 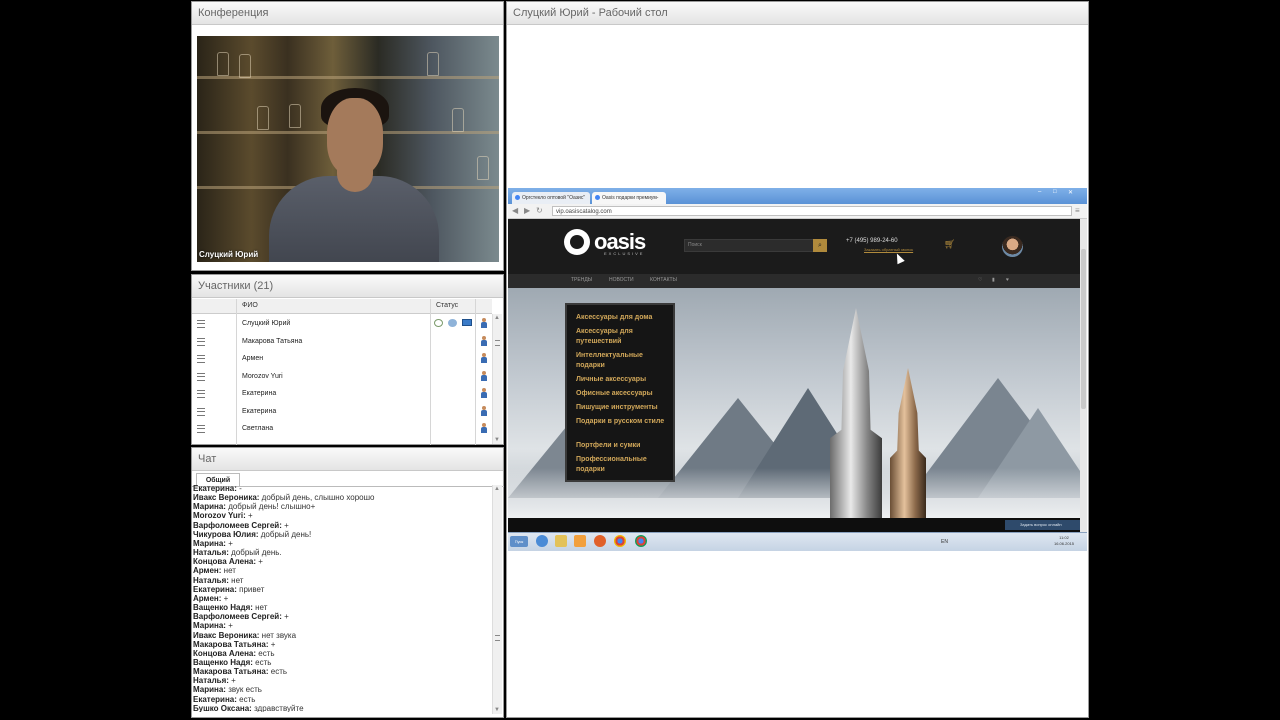 I want to click on site-search-input: Поиск, so click(x=749, y=245).